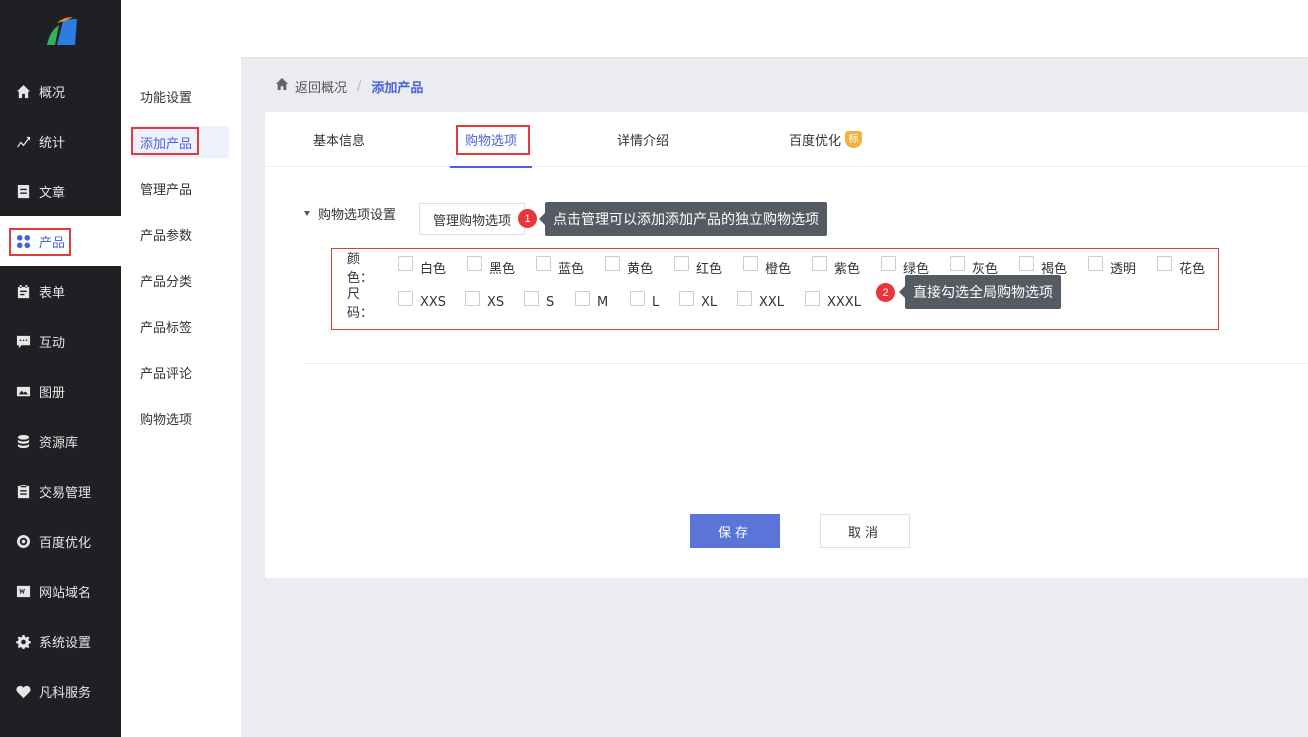  I want to click on callout-tooltip: 点击管理可以添加添加产品的独立购物选项, so click(683, 219).